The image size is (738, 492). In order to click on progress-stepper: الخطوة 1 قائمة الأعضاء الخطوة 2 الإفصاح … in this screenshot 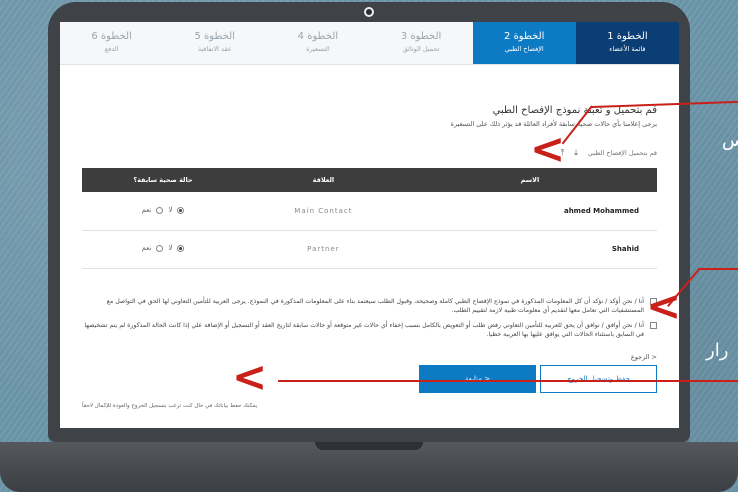, I will do `click(369, 43)`.